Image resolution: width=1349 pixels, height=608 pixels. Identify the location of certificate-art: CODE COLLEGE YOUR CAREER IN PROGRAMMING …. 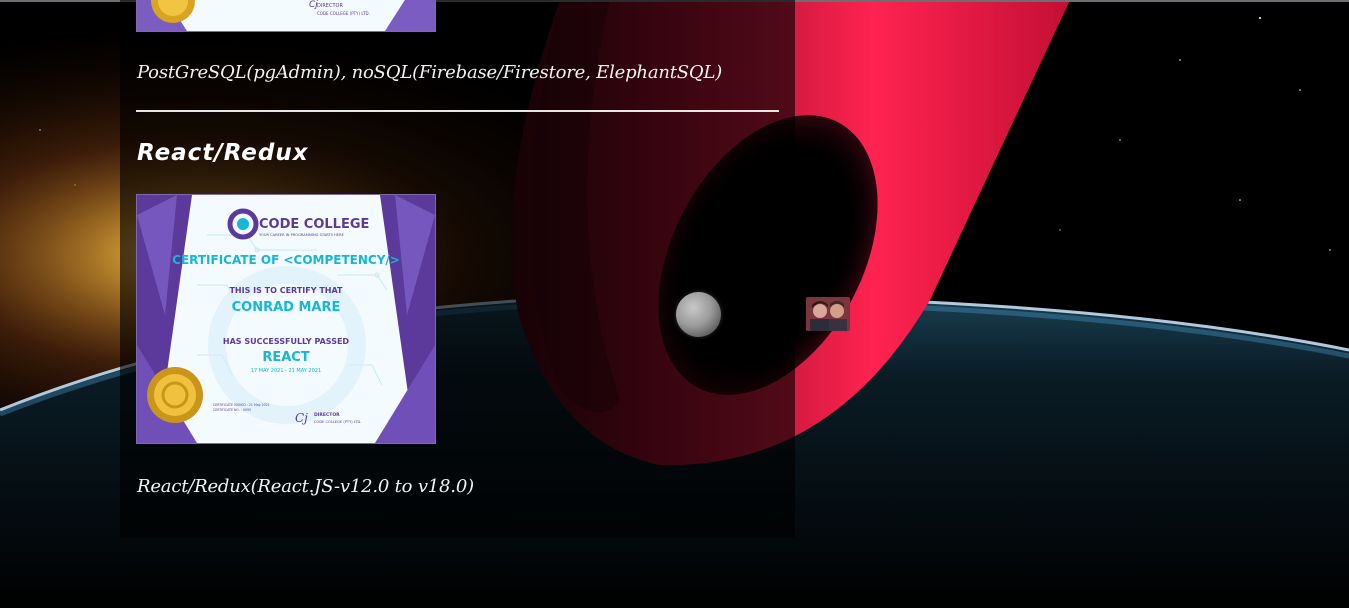
(286, 319).